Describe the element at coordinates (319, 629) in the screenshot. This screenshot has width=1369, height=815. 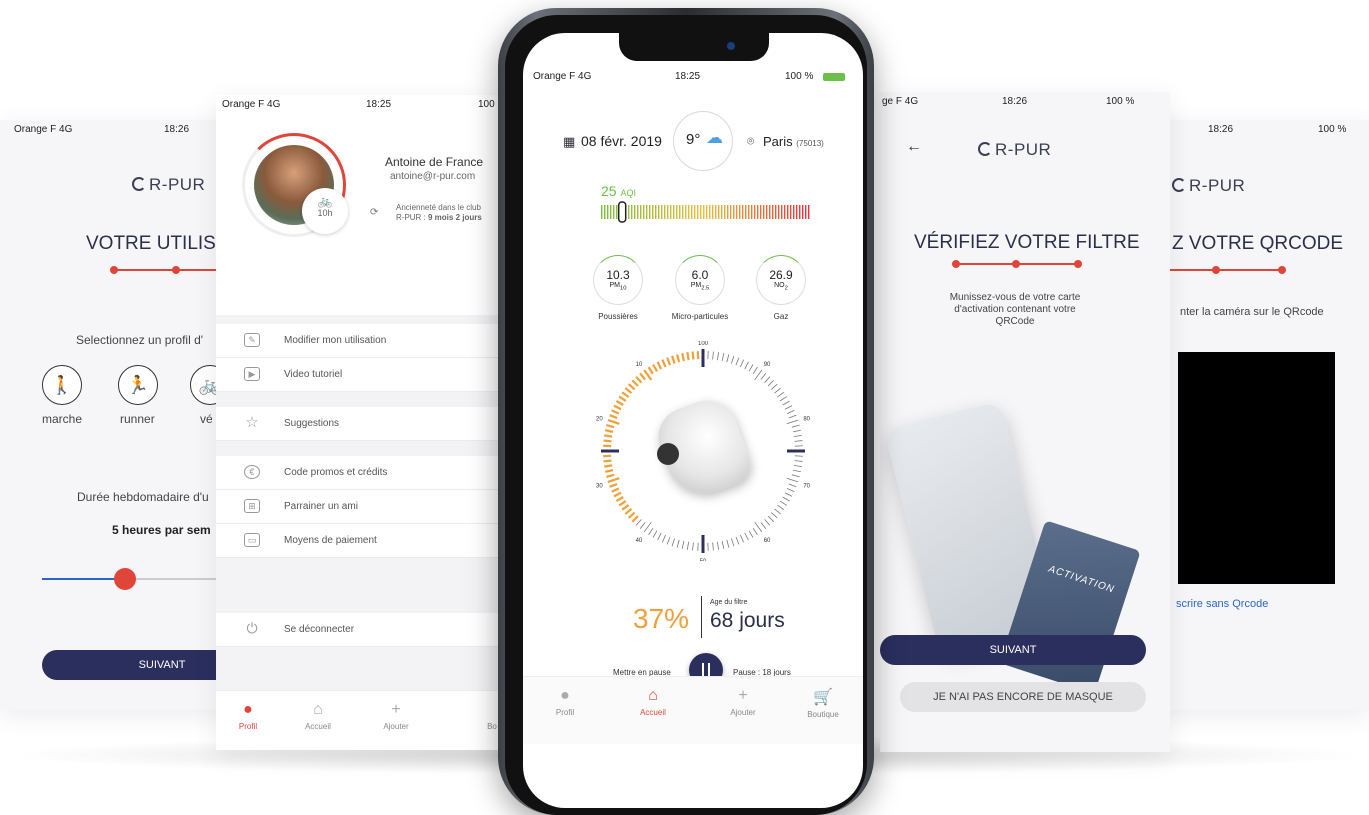
I see `menu-label: Se déconnecter` at that location.